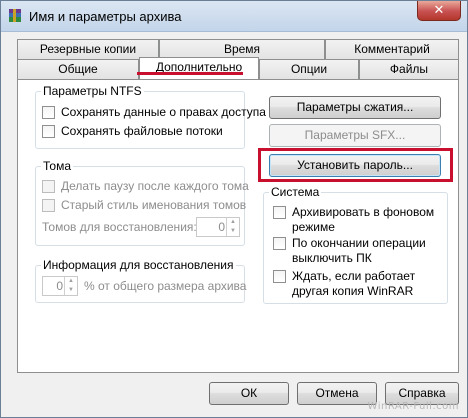  I want to click on tab-backups: Резервные копии, so click(88, 49).